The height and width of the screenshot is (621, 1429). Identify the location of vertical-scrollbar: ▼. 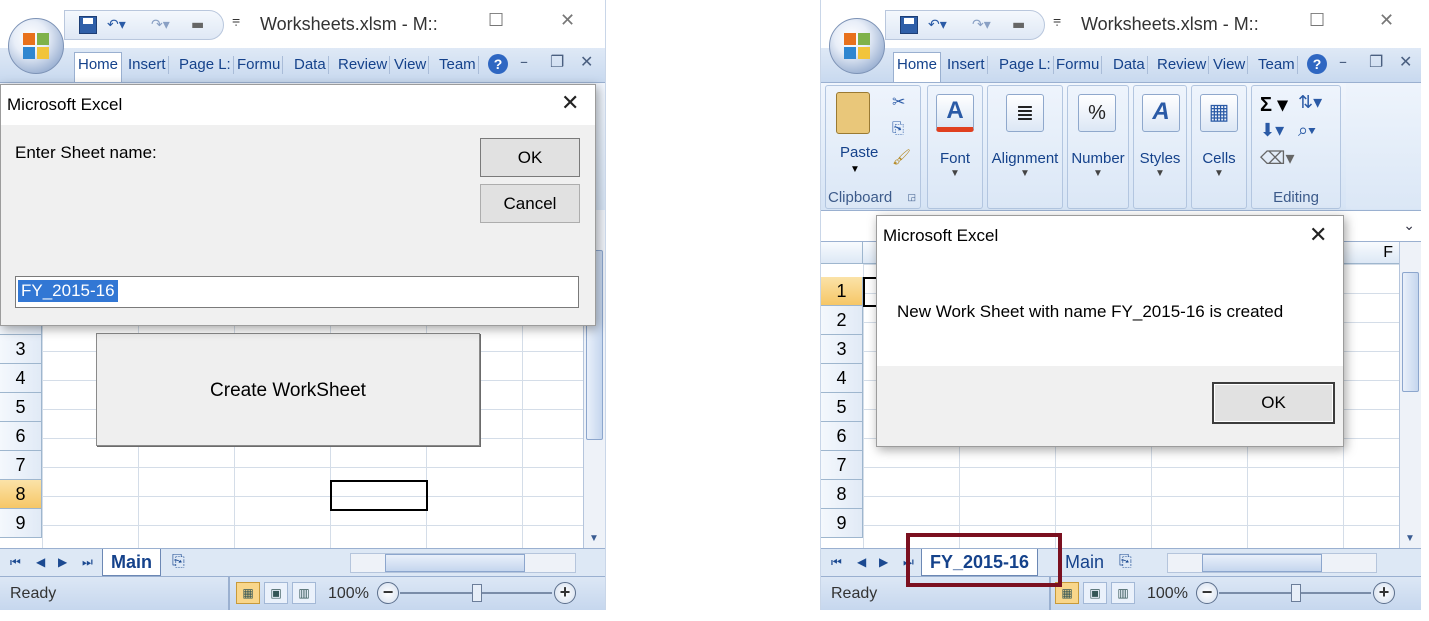
(1410, 395).